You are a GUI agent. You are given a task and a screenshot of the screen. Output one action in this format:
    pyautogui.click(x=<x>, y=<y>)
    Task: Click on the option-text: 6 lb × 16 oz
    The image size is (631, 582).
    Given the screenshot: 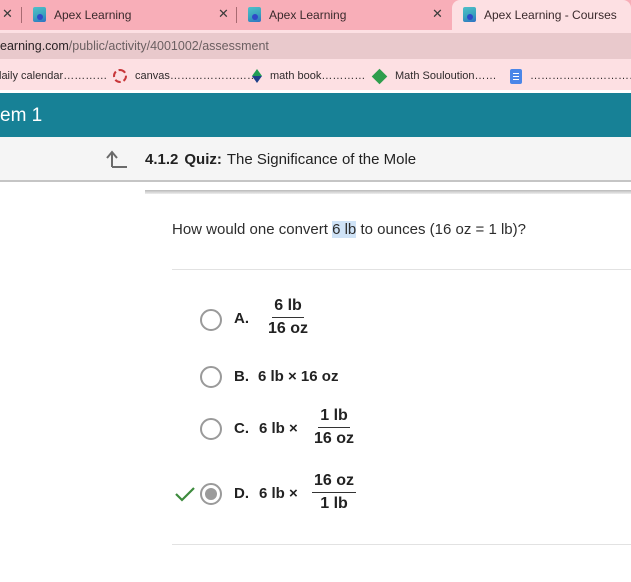 What is the action you would take?
    pyautogui.click(x=298, y=376)
    